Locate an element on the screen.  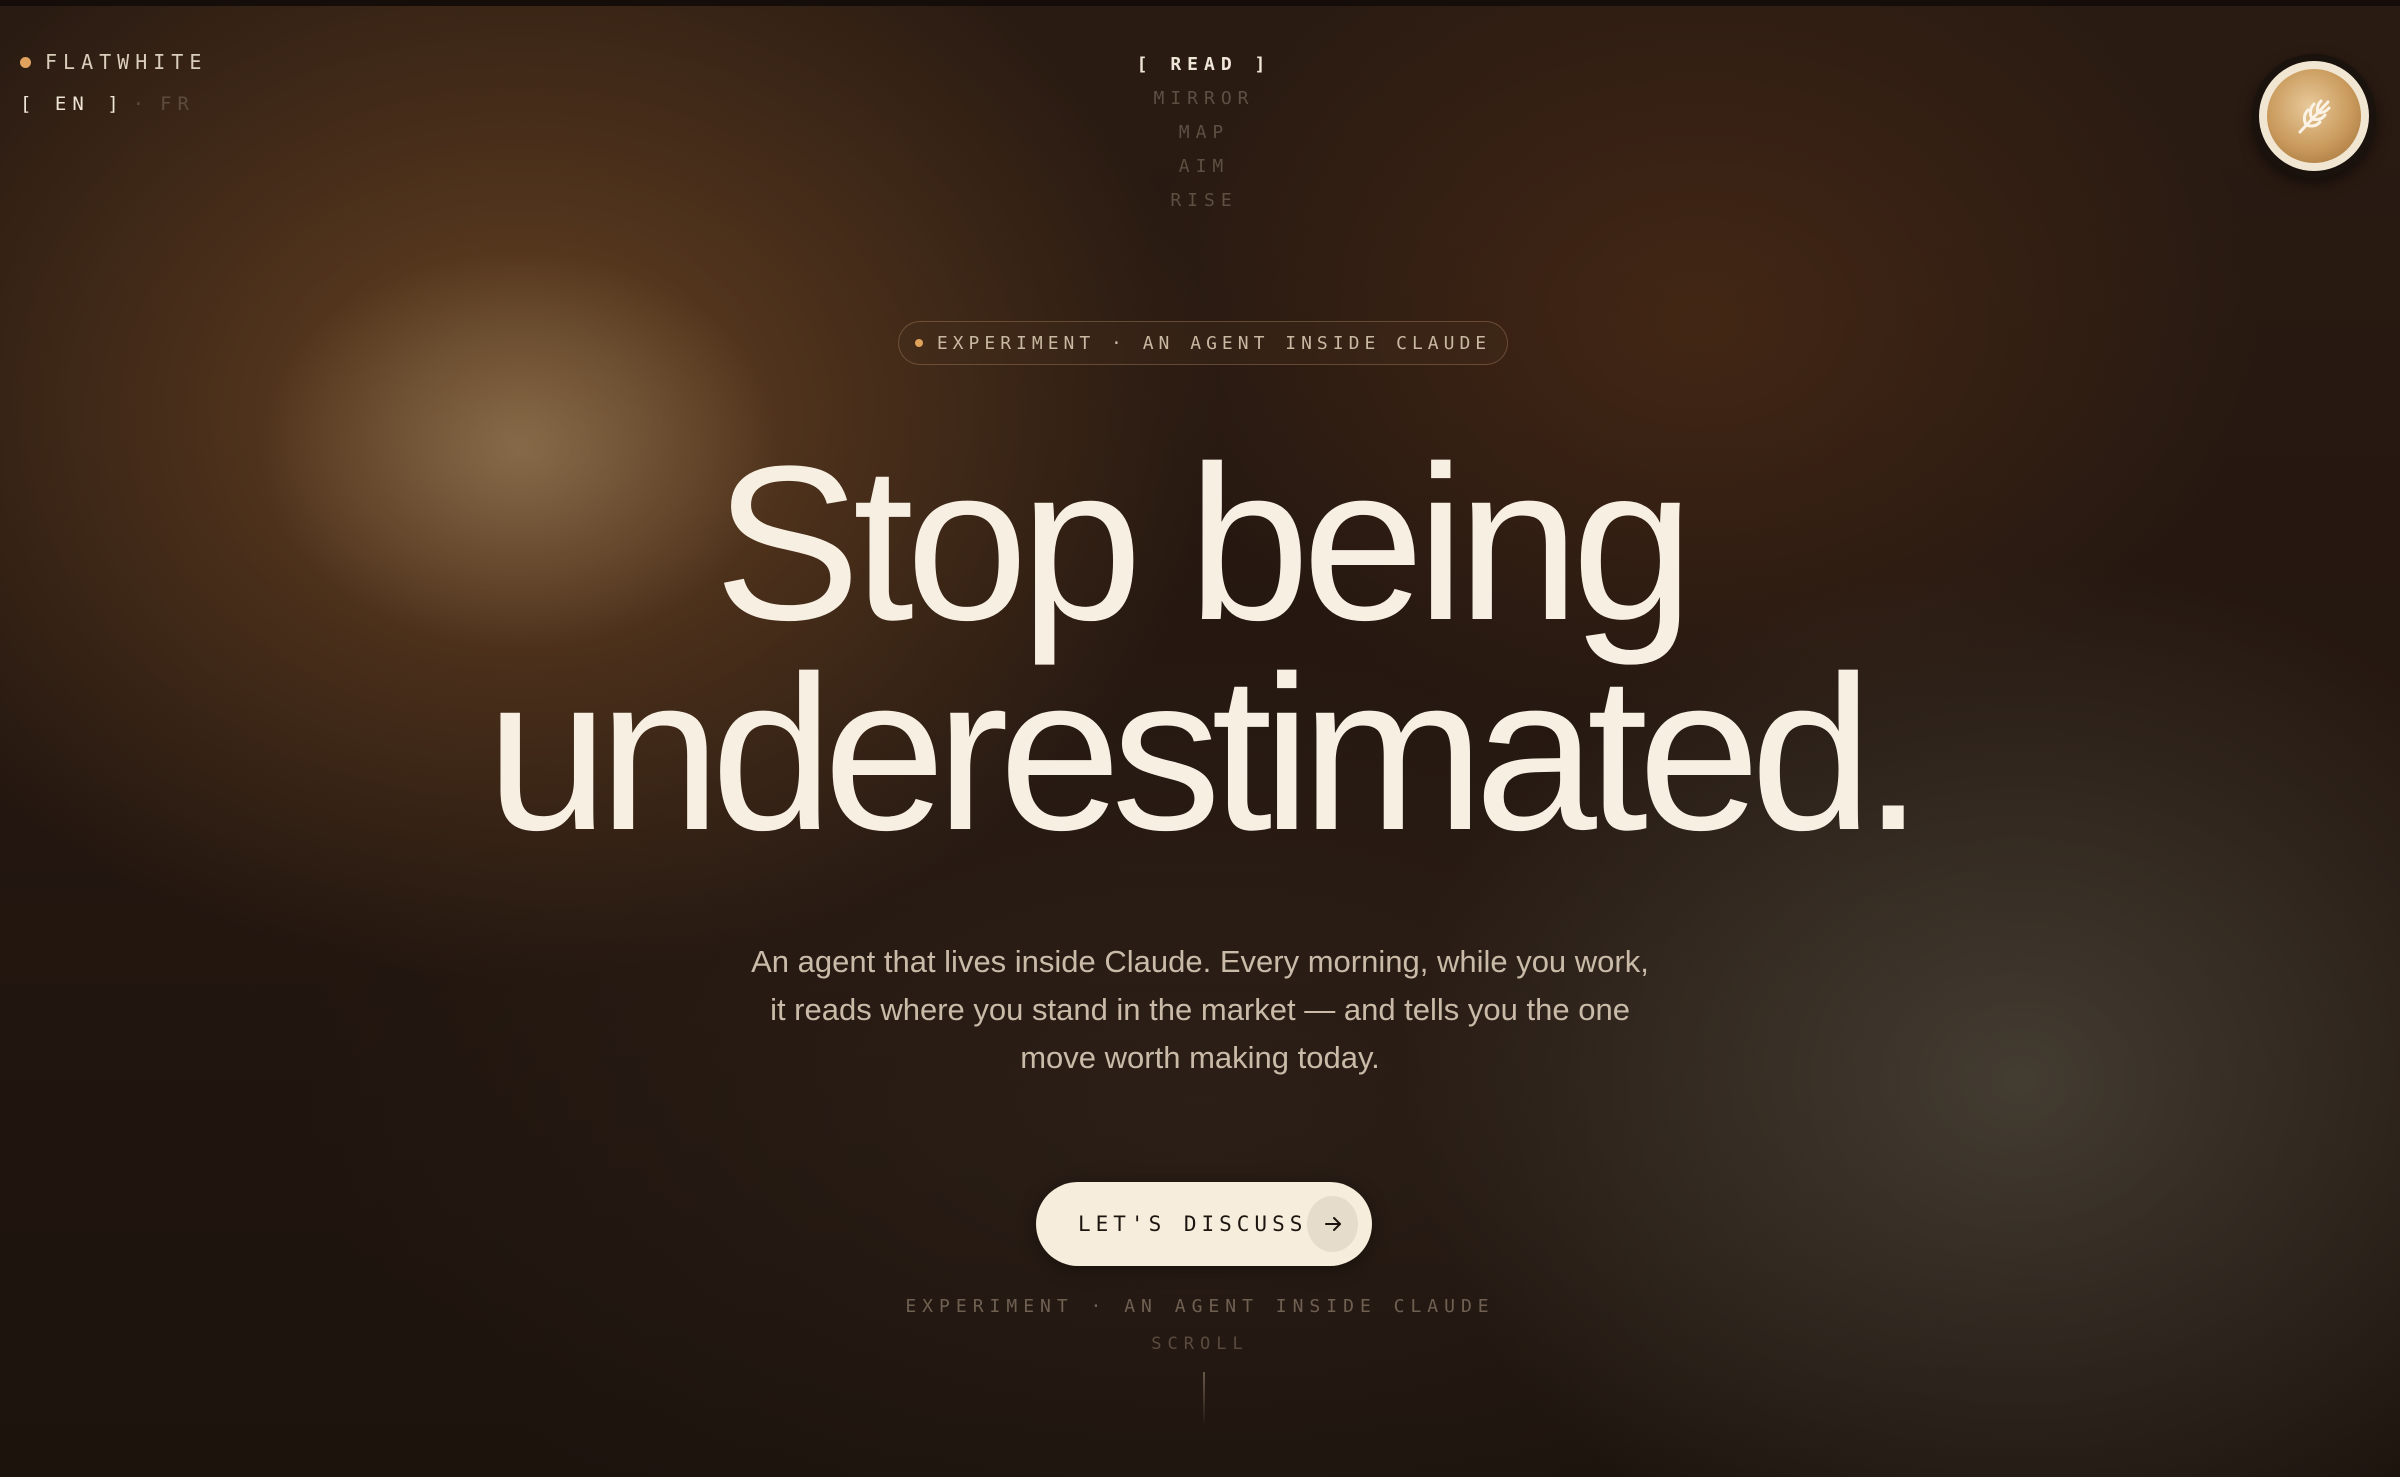
experiment-badge: EXPERIMENT · AN AGENT INSIDE CLAUDE is located at coordinates (1203, 343).